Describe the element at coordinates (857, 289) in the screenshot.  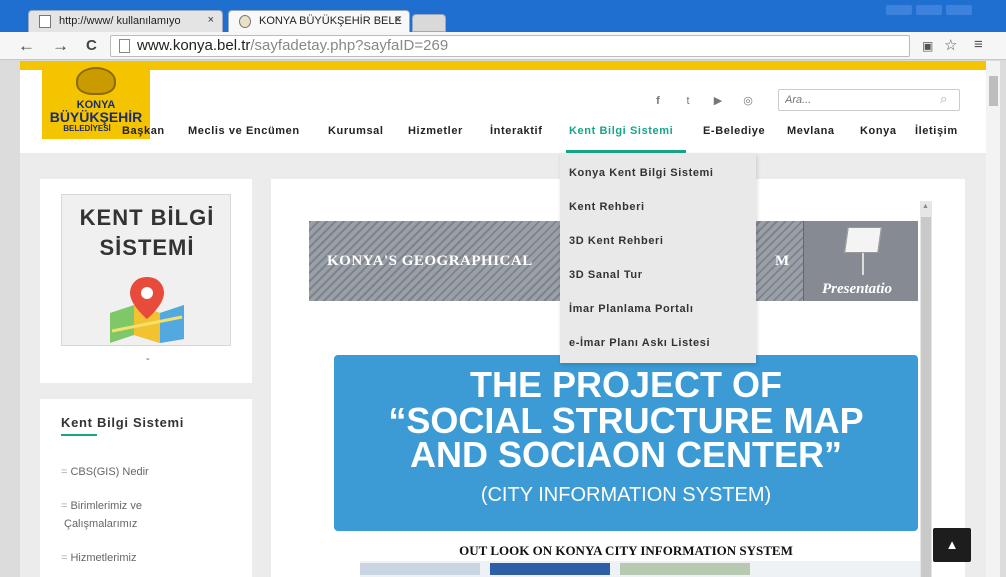
I see `presentation-label: Presentatio` at that location.